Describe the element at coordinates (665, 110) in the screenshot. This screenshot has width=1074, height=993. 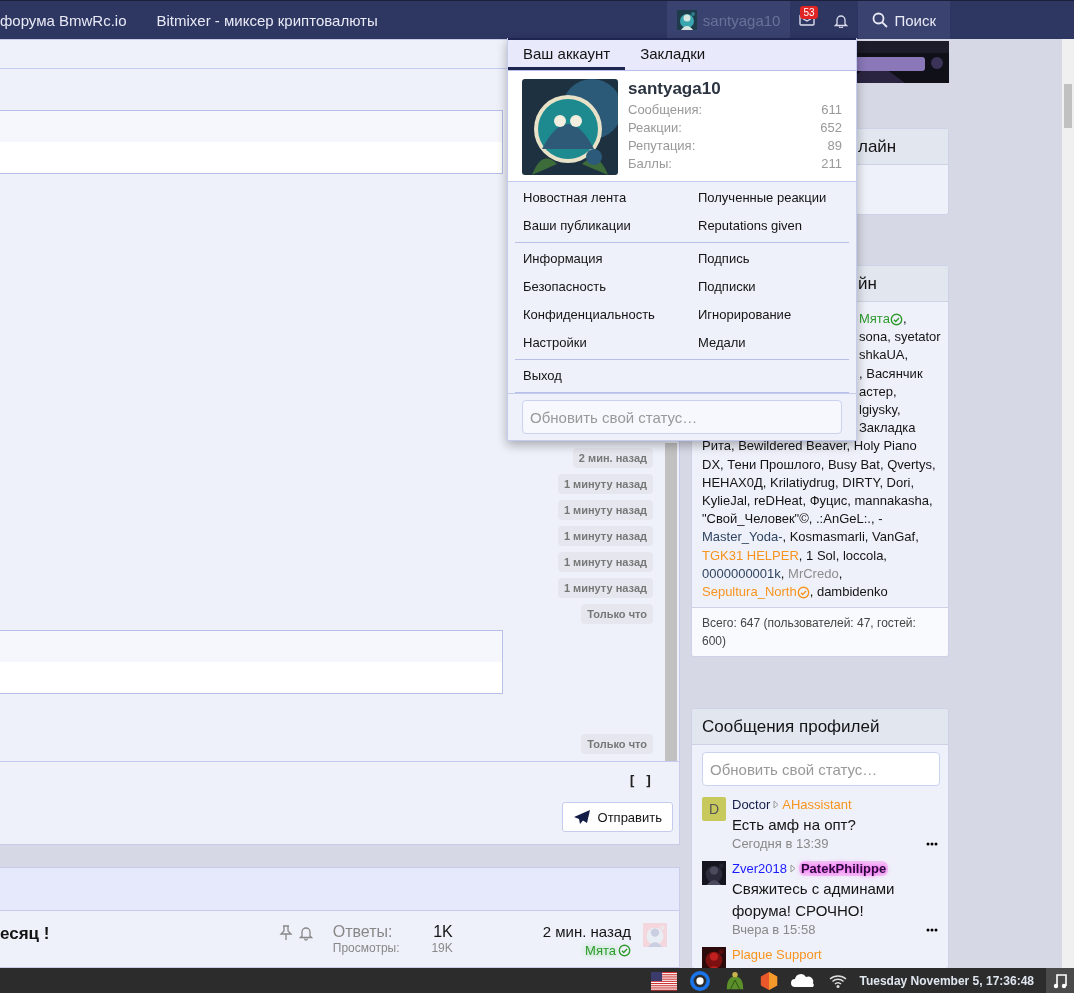
I see `stat-label: Сообщения:` at that location.